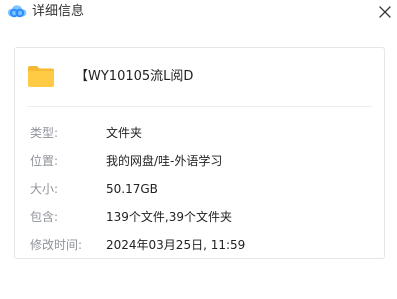  Describe the element at coordinates (134, 76) in the screenshot. I see `file-name: 【WY10105流L阅D` at that location.